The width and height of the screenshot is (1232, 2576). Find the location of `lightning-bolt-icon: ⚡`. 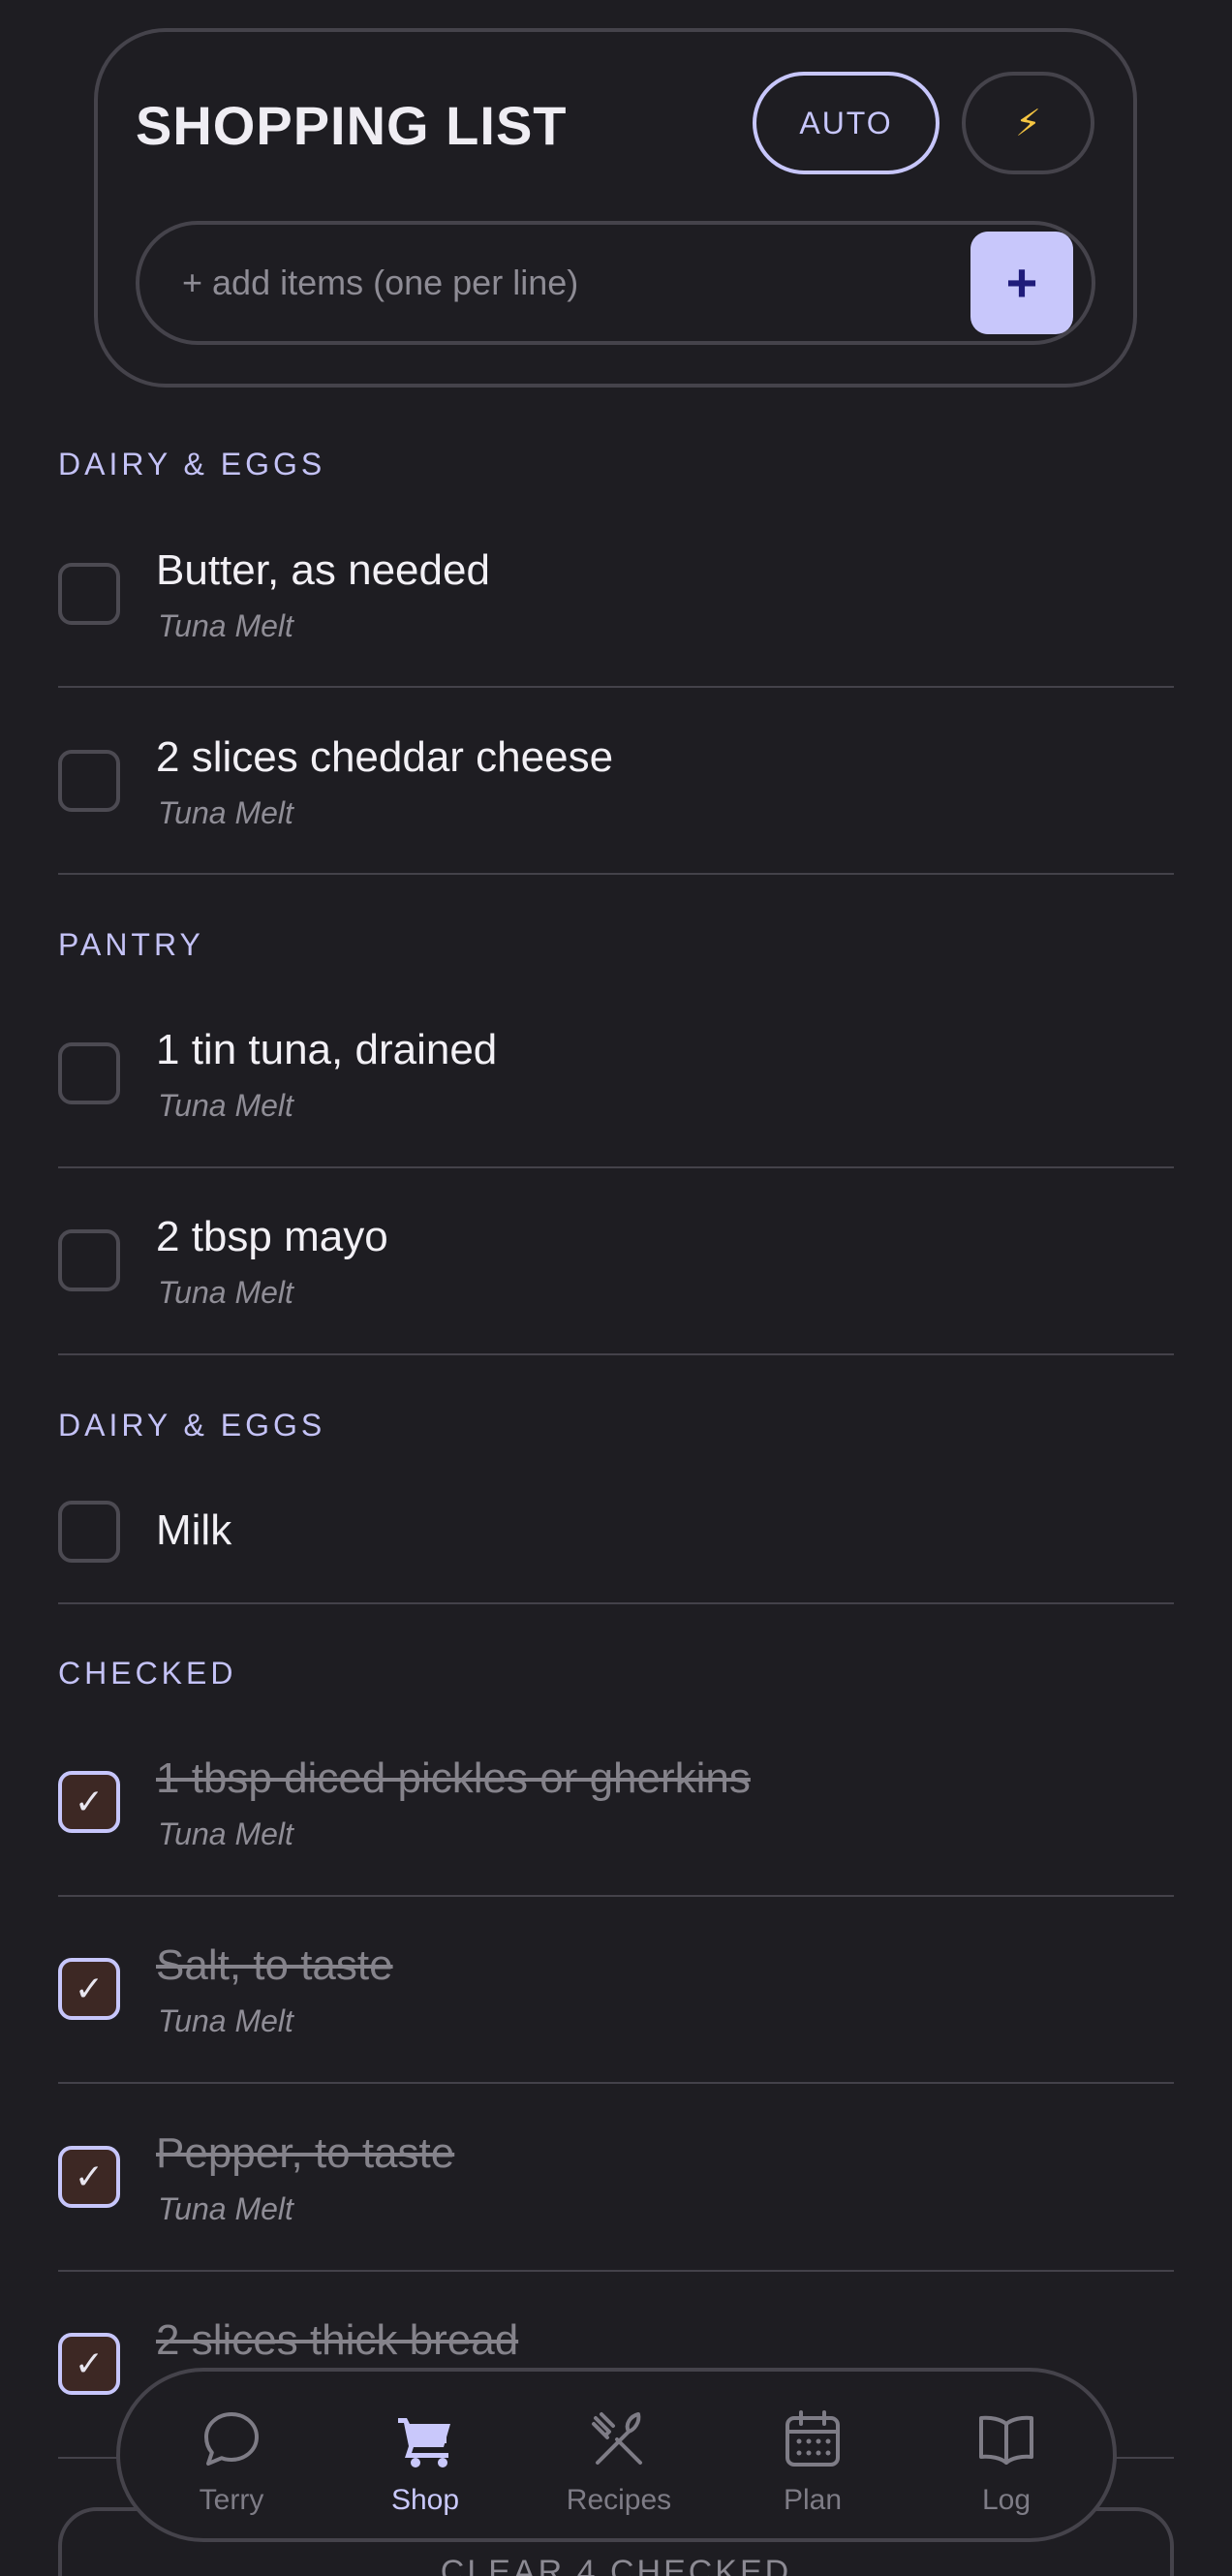

lightning-bolt-icon: ⚡ is located at coordinates (1028, 123).